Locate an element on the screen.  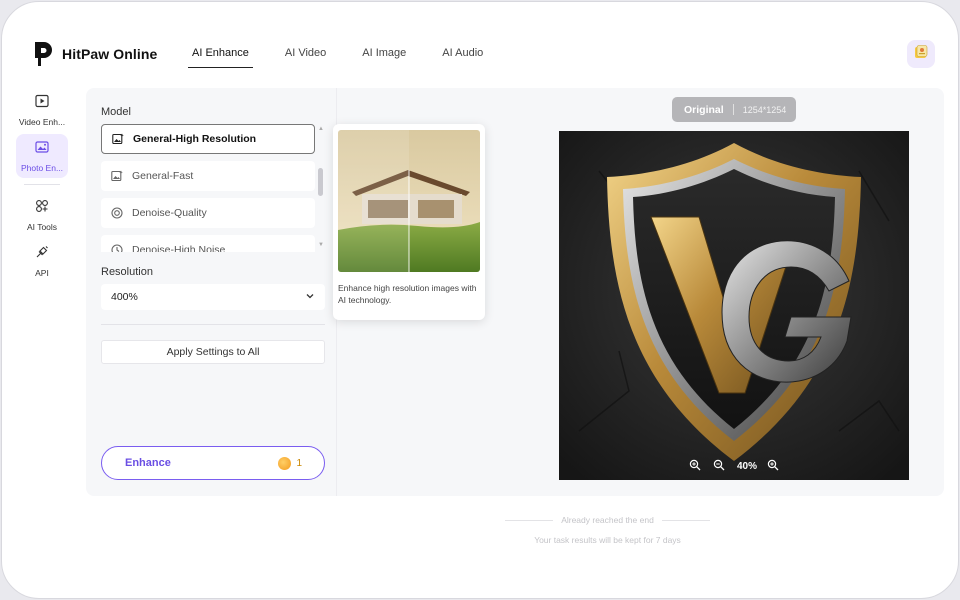
model-option-denoise-high-noise: Denoise-High Noise is located at coordinates (208, 243).